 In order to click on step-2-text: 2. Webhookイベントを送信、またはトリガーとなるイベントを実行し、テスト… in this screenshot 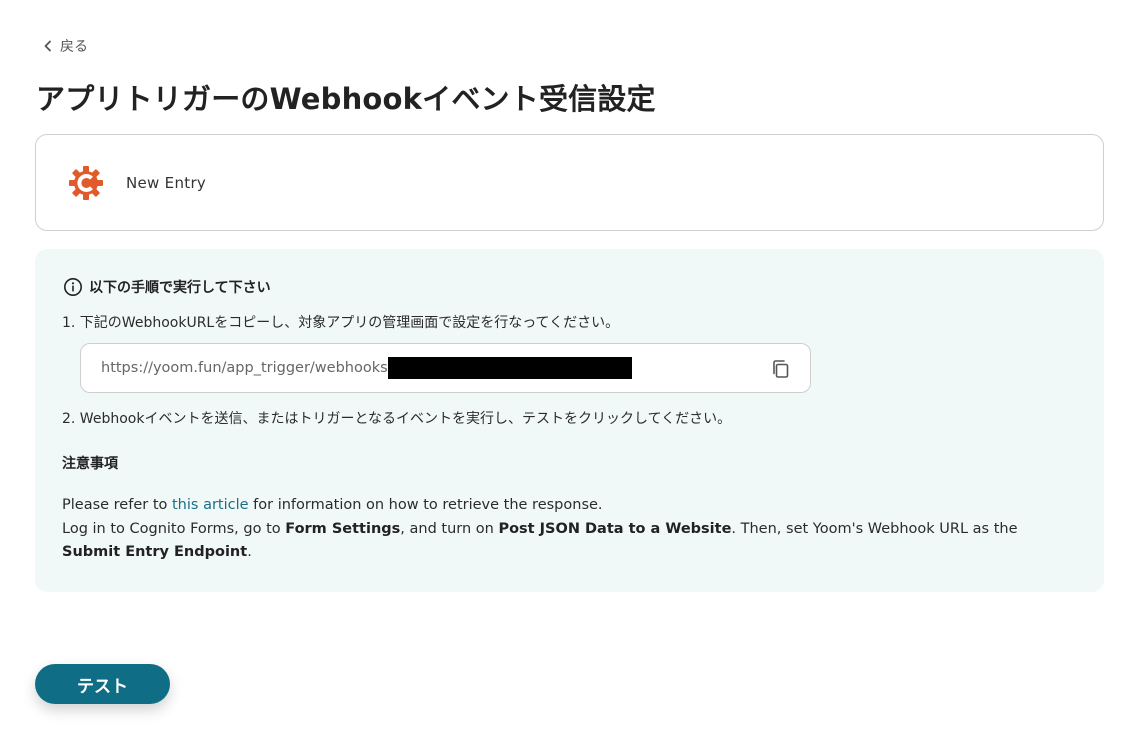, I will do `click(397, 419)`.